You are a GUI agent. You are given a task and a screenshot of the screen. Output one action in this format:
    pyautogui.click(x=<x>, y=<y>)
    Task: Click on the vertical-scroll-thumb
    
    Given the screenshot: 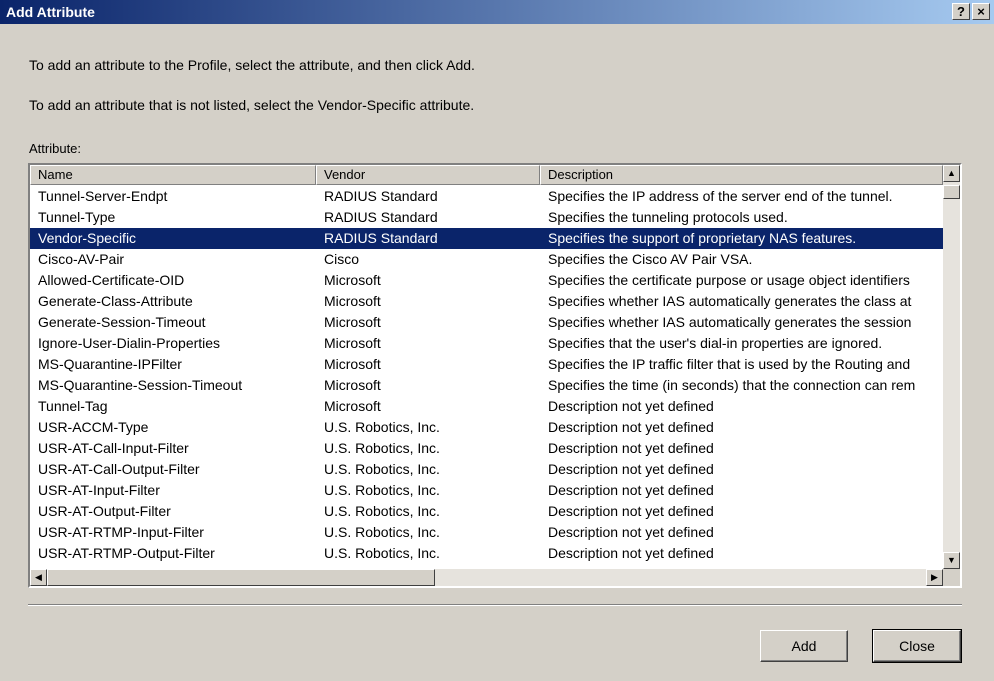 What is the action you would take?
    pyautogui.click(x=951, y=192)
    